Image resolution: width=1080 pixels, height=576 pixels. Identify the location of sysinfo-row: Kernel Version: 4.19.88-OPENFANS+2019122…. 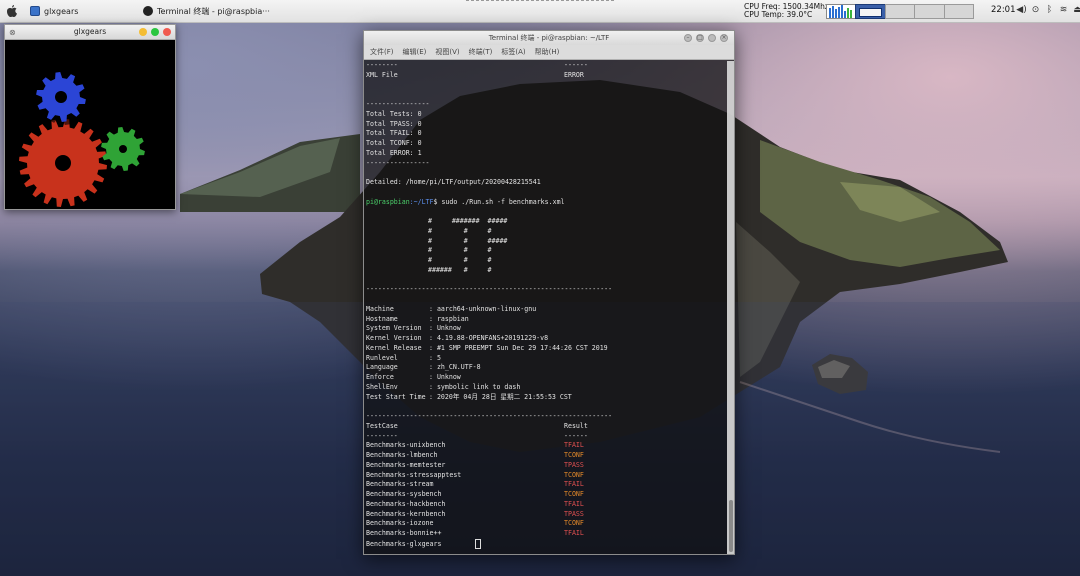
(546, 339).